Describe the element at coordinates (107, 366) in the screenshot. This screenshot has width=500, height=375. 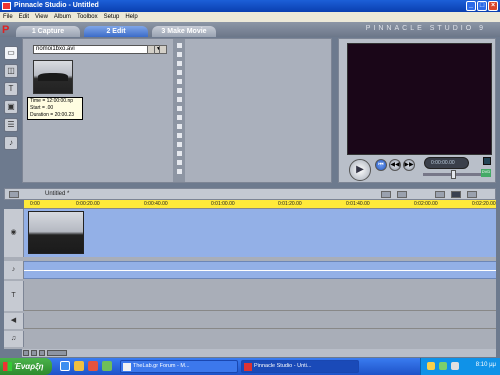
I see `desktop-icon` at that location.